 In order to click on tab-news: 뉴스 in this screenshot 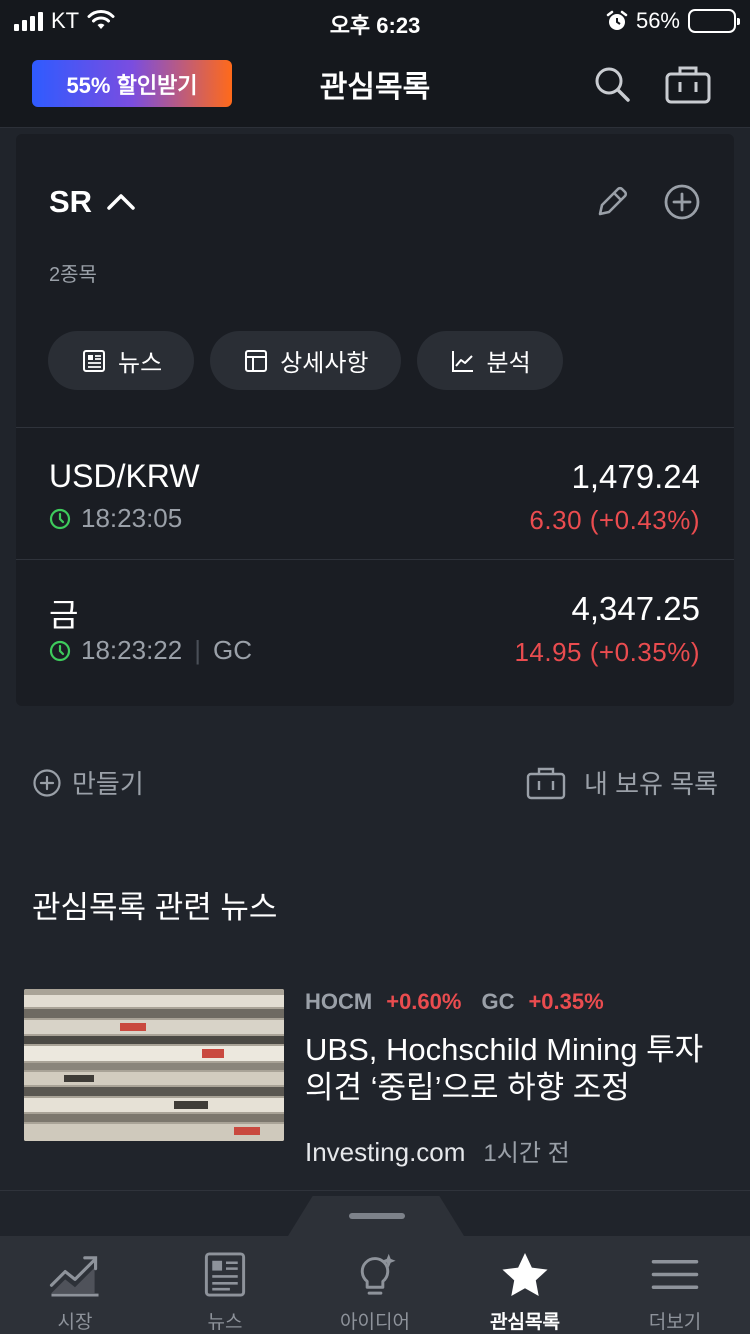, I will do `click(225, 1285)`.